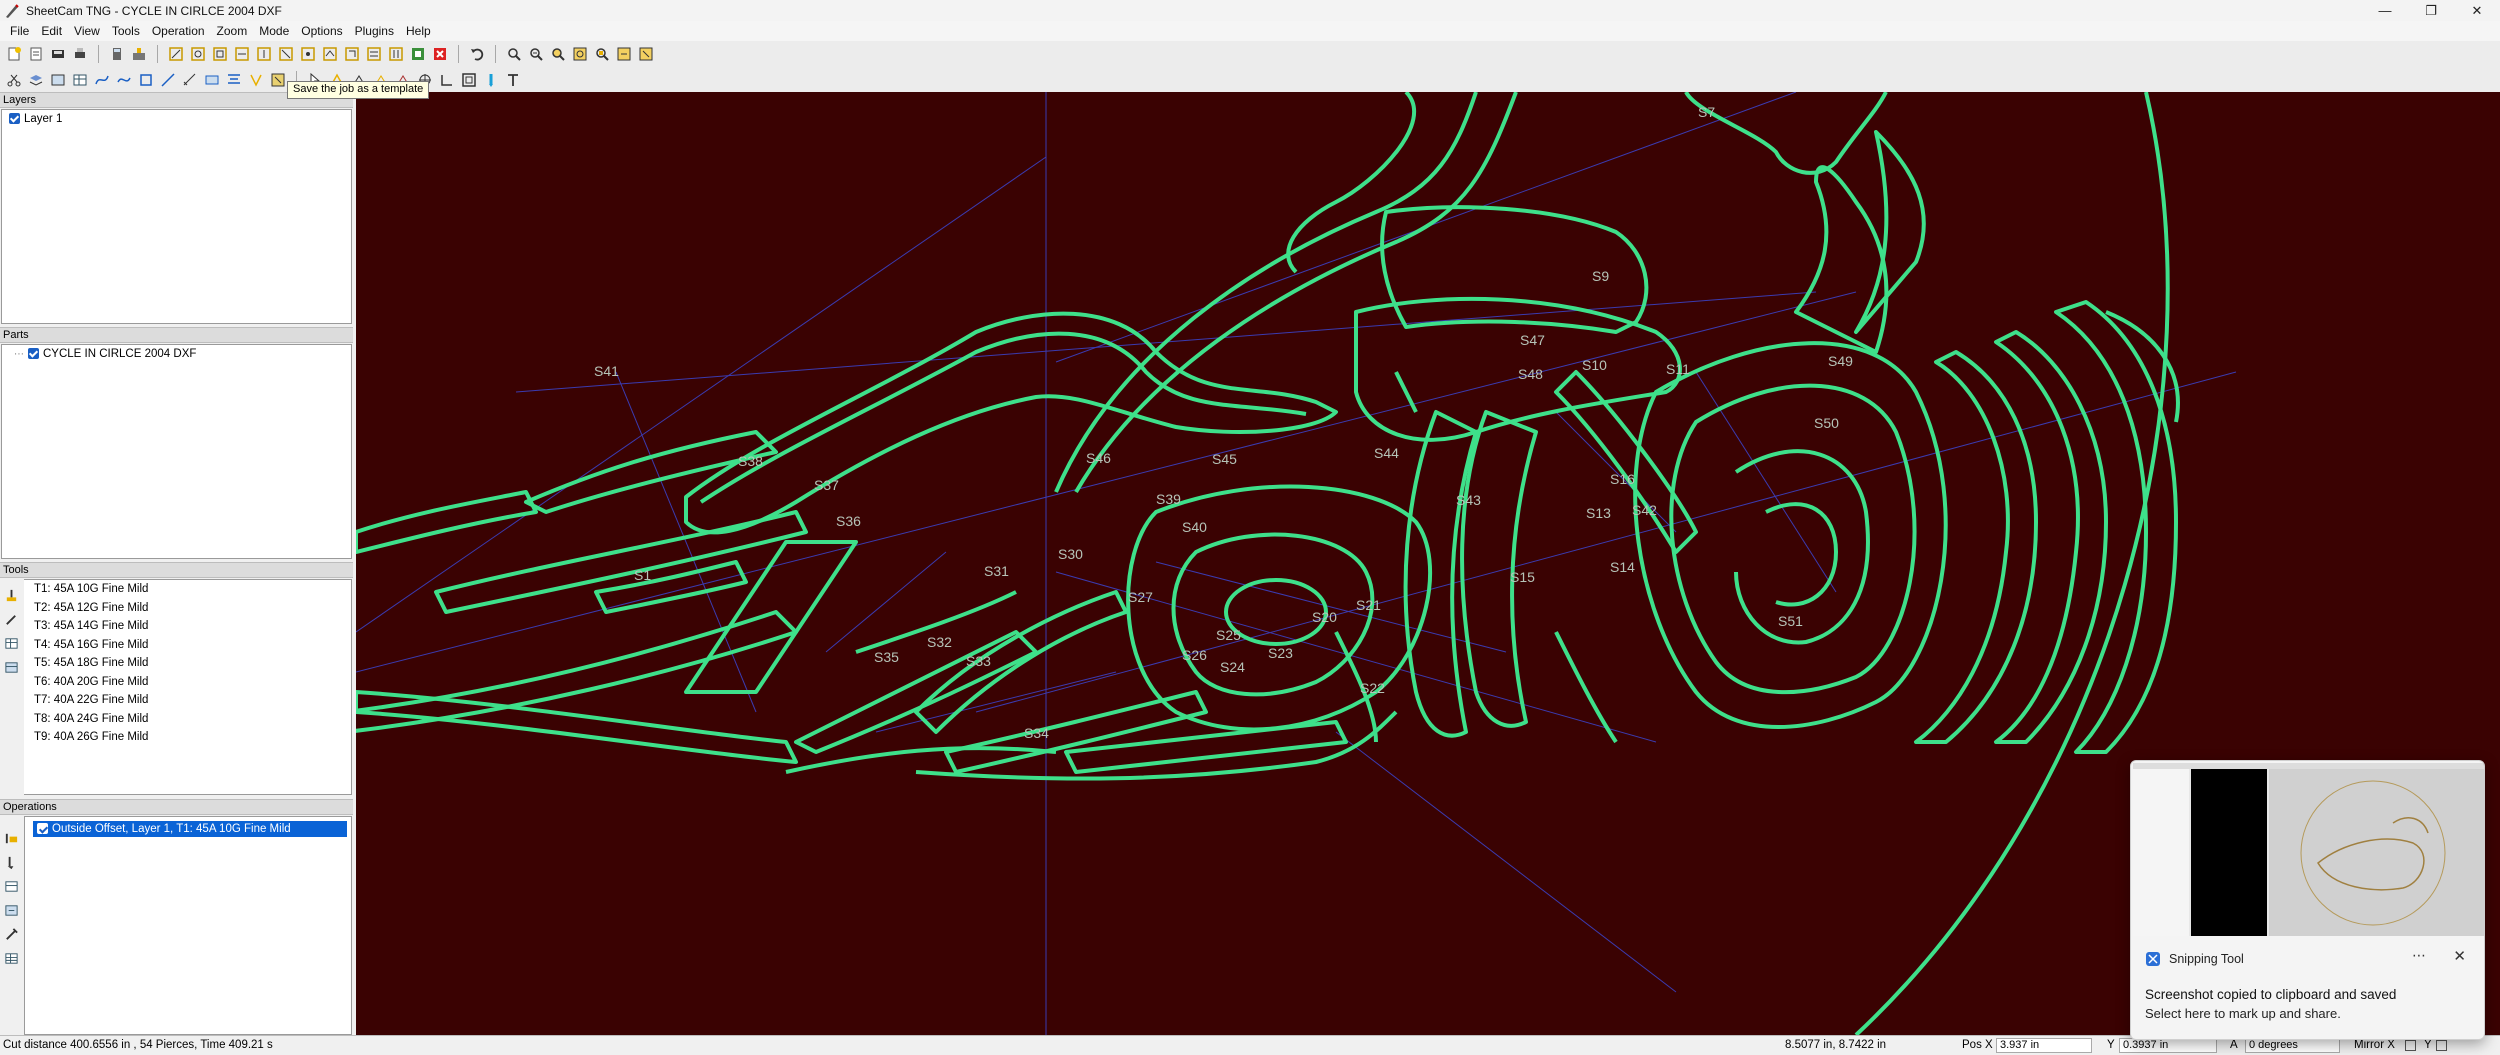 The height and width of the screenshot is (1055, 2500). Describe the element at coordinates (187, 682) in the screenshot. I see `tool-item: T6: 40A 20G Fine Mild` at that location.